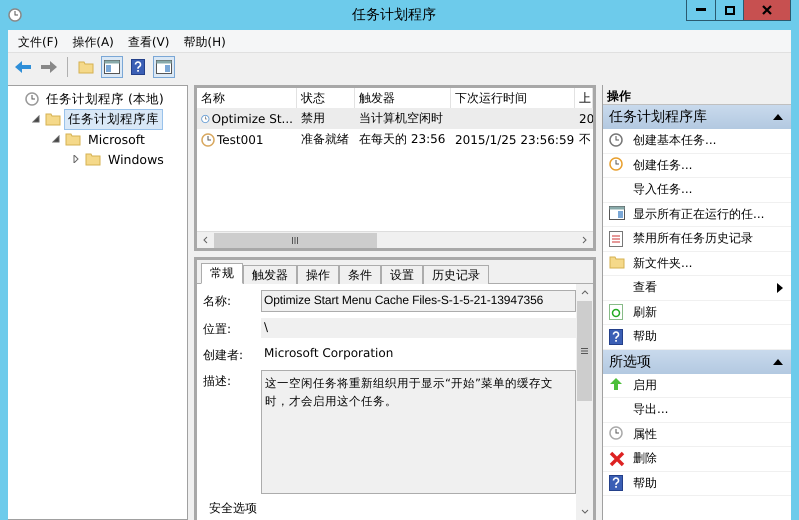 This screenshot has width=799, height=520. I want to click on vertical-scrollbar, so click(584, 402).